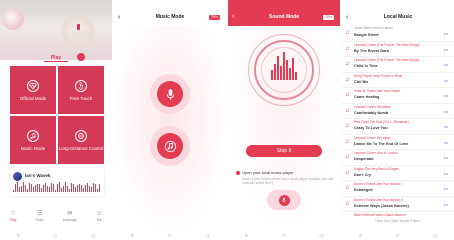 The width and height of the screenshot is (454, 240). Describe the element at coordinates (362, 174) in the screenshot. I see `song-title: Don't Cry` at that location.